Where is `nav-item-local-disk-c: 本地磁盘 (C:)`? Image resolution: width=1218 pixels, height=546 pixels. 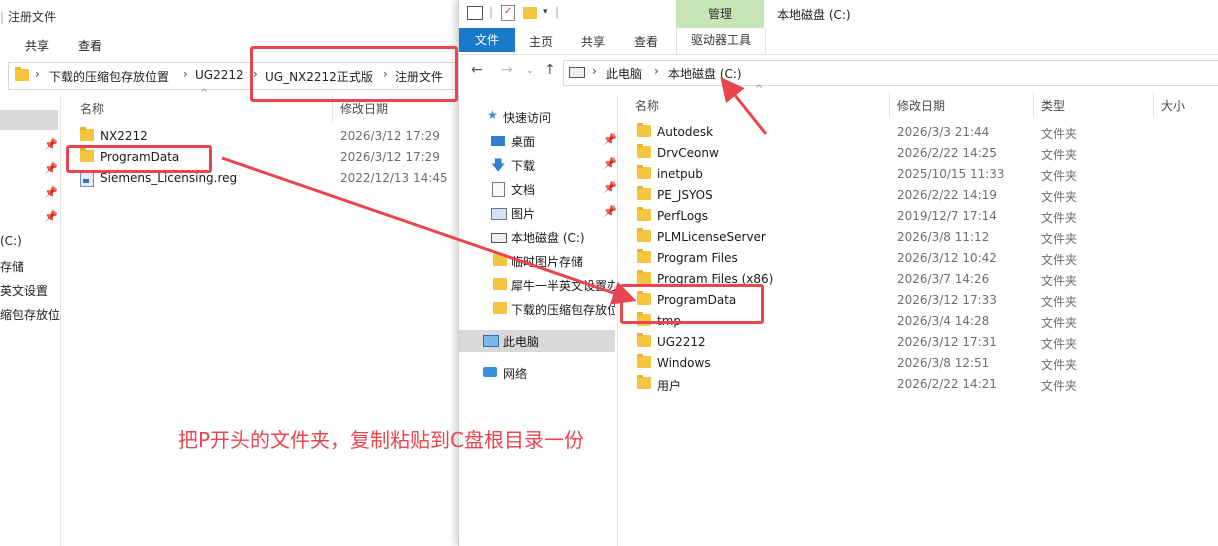 nav-item-local-disk-c: 本地磁盘 (C:) is located at coordinates (538, 237).